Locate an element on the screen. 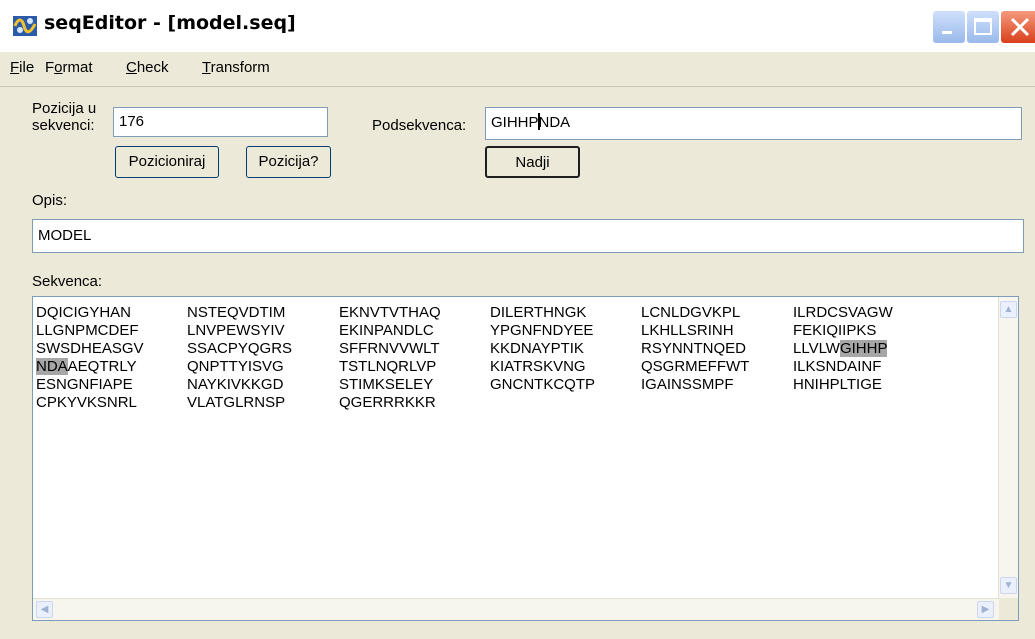 This screenshot has height=639, width=1035. sequence-block: NSTEQVDTIM is located at coordinates (236, 312).